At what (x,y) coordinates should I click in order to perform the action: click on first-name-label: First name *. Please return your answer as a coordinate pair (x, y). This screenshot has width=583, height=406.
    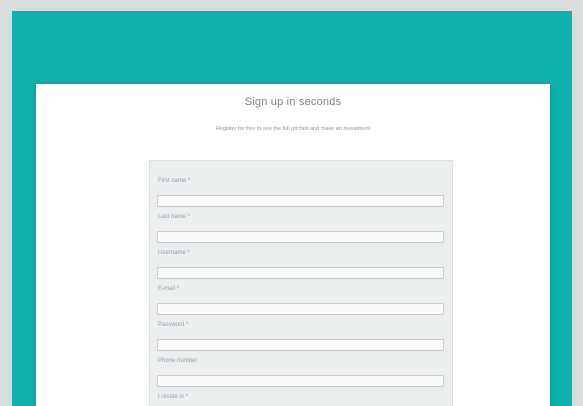
    Looking at the image, I should click on (174, 181).